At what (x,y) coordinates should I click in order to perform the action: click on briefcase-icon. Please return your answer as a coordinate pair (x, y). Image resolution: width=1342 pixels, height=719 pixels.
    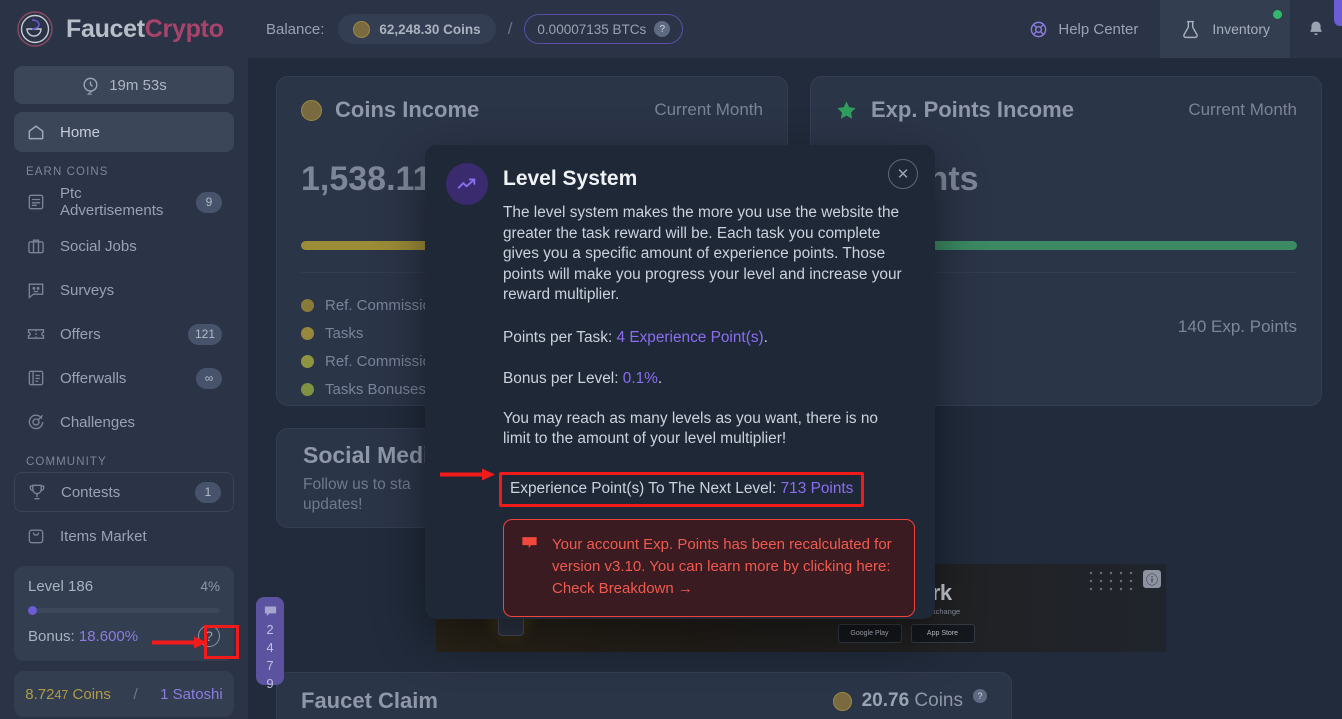
    Looking at the image, I should click on (36, 246).